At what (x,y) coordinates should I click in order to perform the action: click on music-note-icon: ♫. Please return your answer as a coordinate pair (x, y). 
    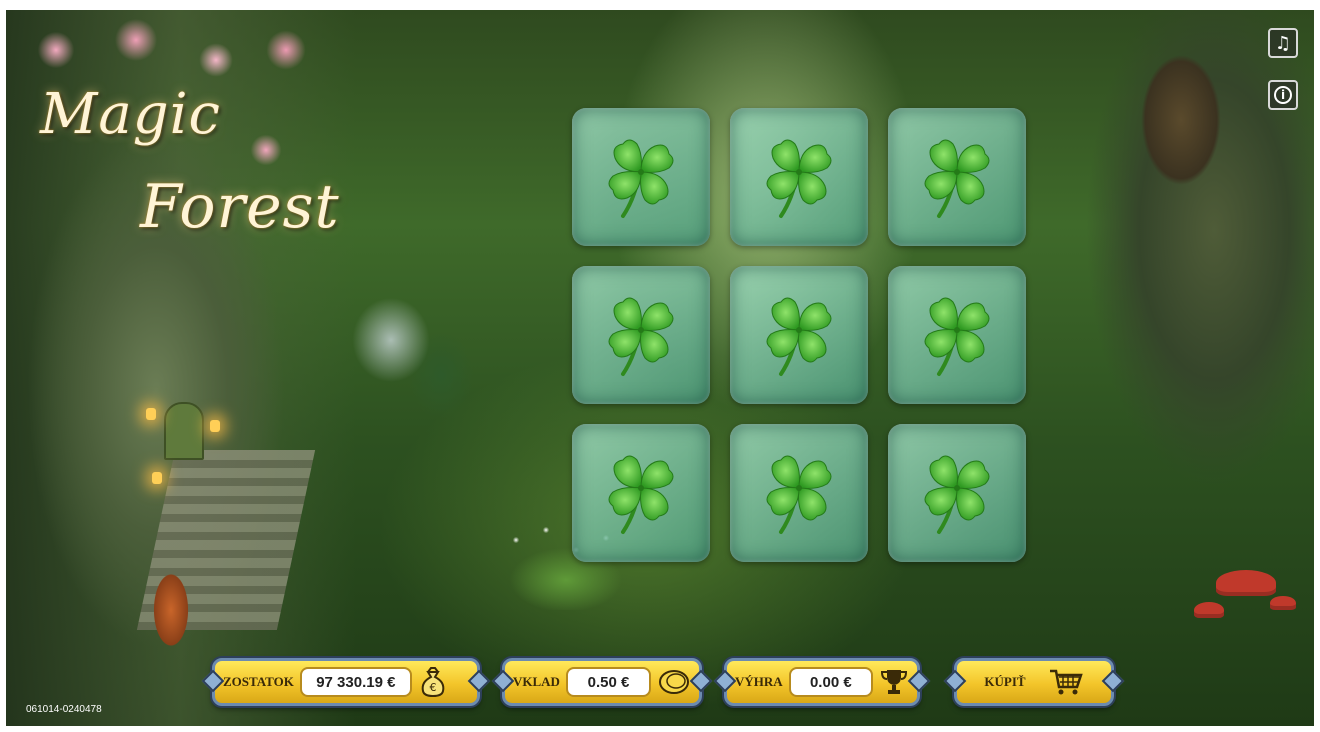
    Looking at the image, I should click on (1283, 43).